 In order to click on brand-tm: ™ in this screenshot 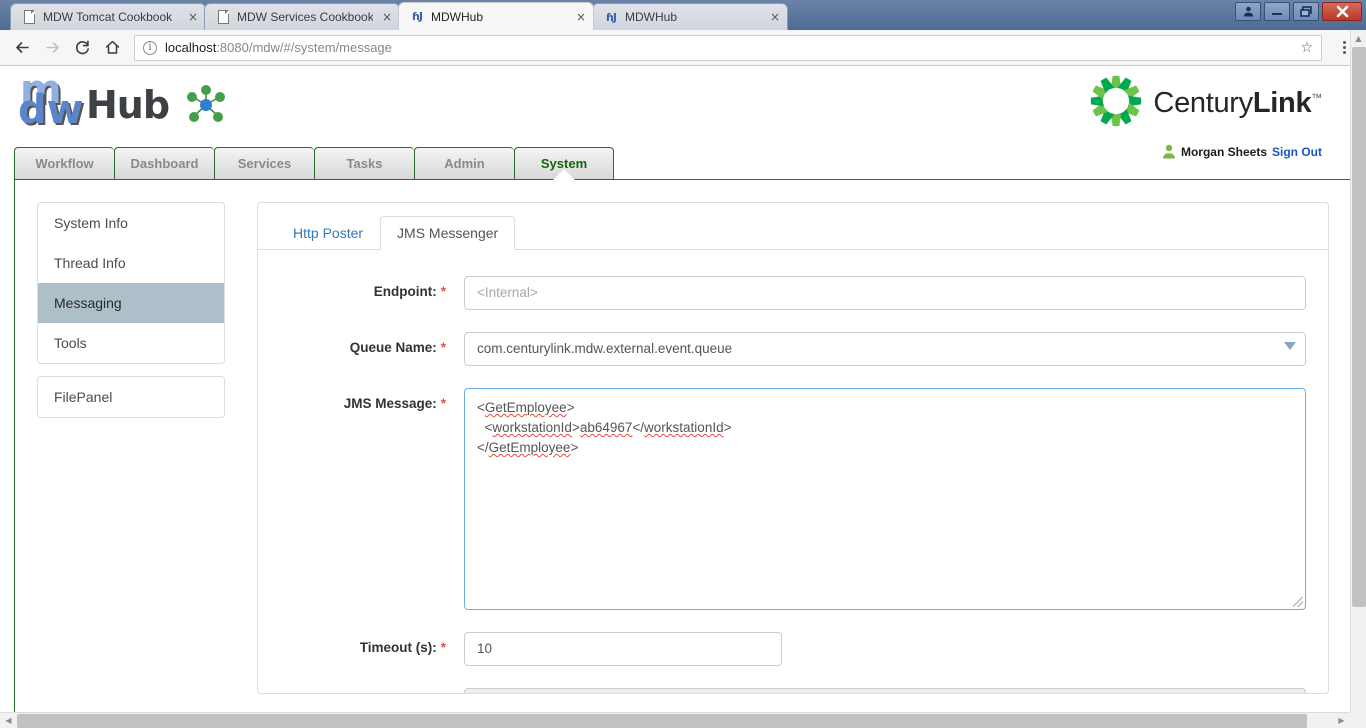, I will do `click(1316, 98)`.